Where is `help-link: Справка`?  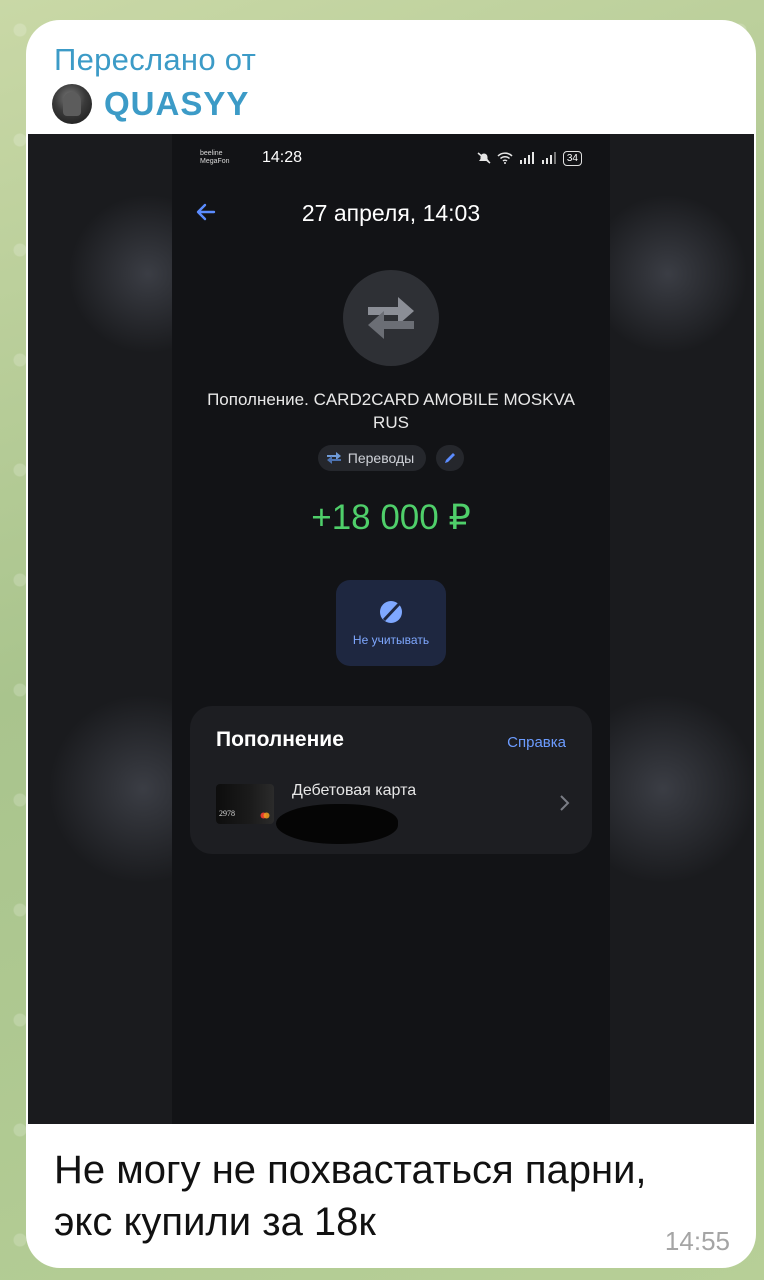 help-link: Справка is located at coordinates (536, 742).